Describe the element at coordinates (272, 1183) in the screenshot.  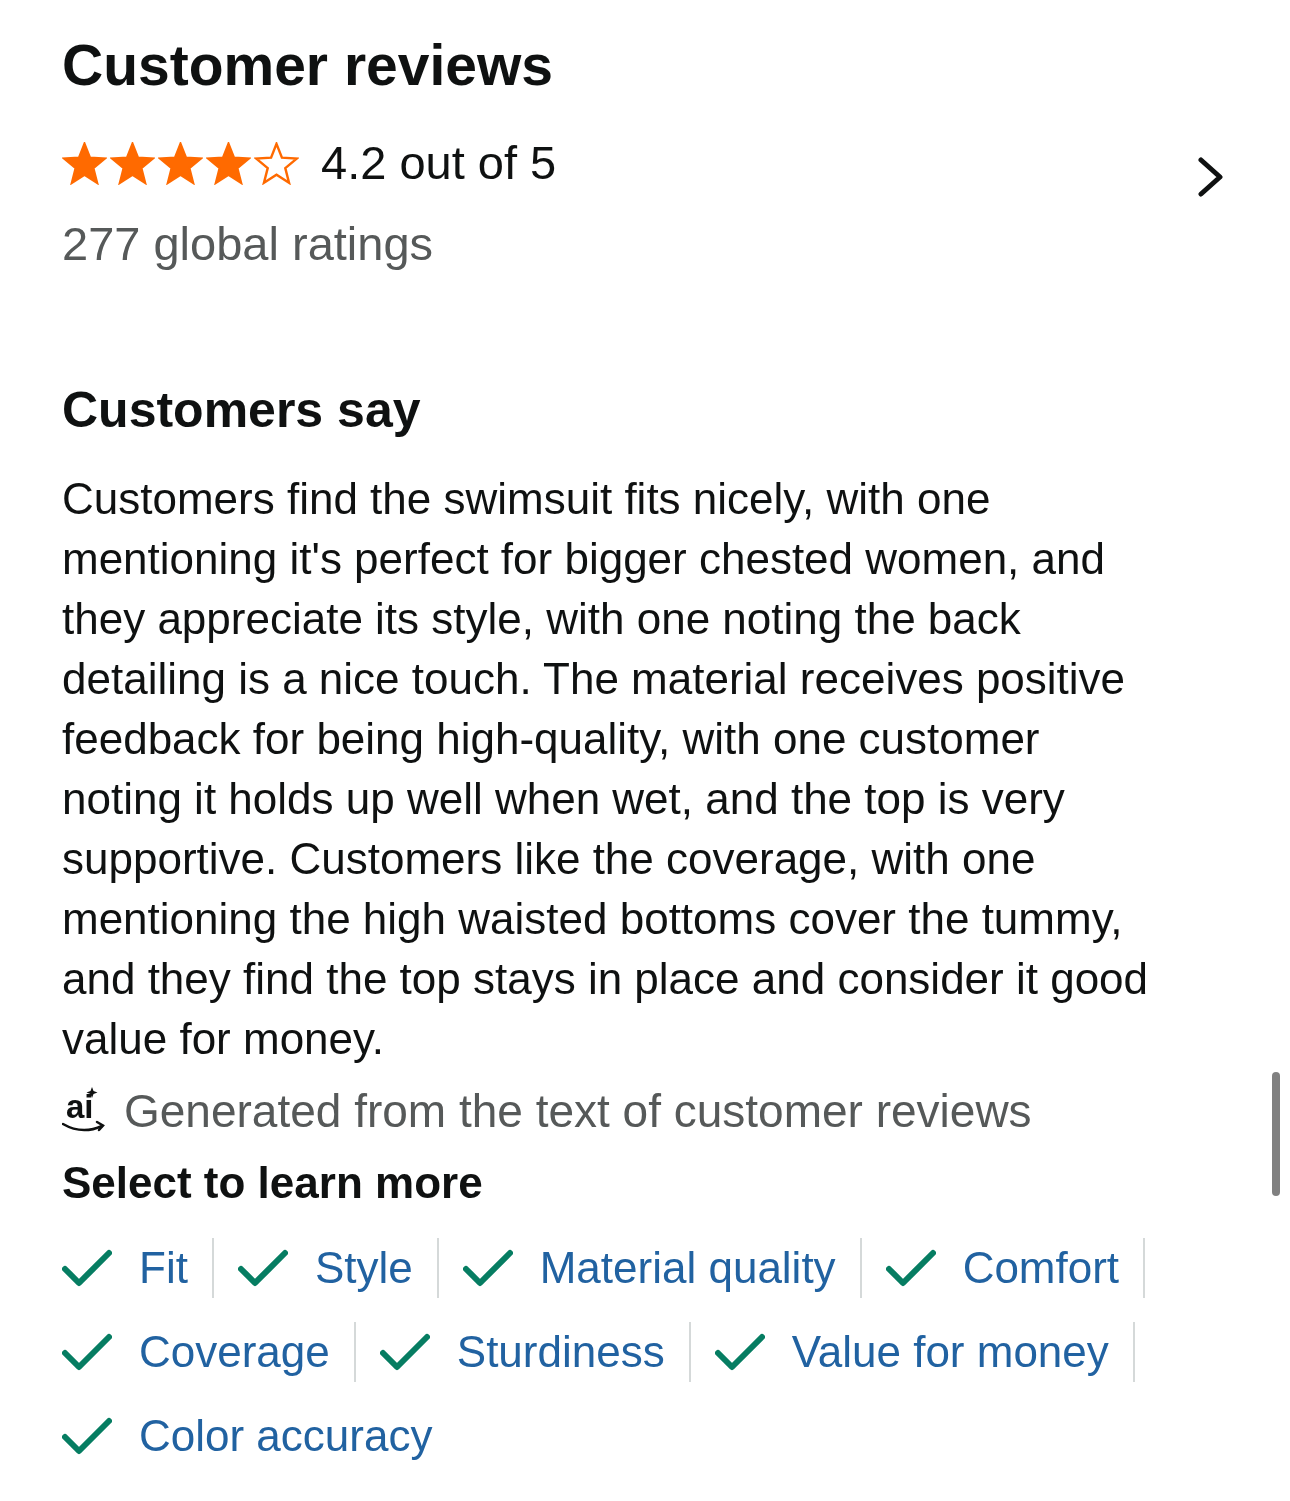
I see `aspects-heading: Select to learn more` at that location.